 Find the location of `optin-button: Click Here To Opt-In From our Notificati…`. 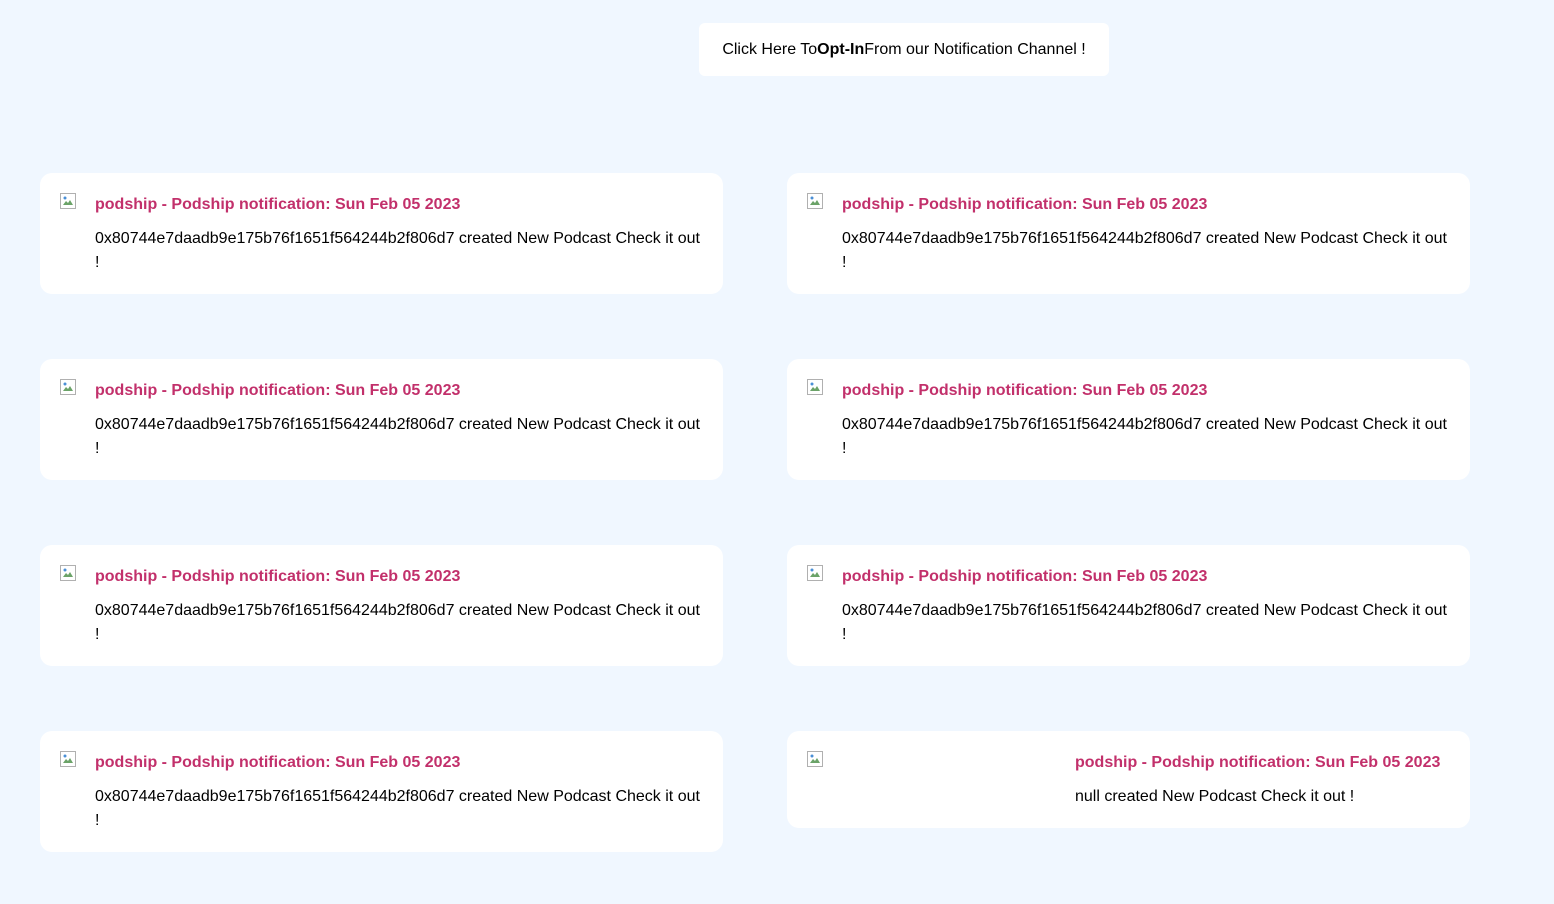

optin-button: Click Here To Opt-In From our Notificati… is located at coordinates (904, 49).